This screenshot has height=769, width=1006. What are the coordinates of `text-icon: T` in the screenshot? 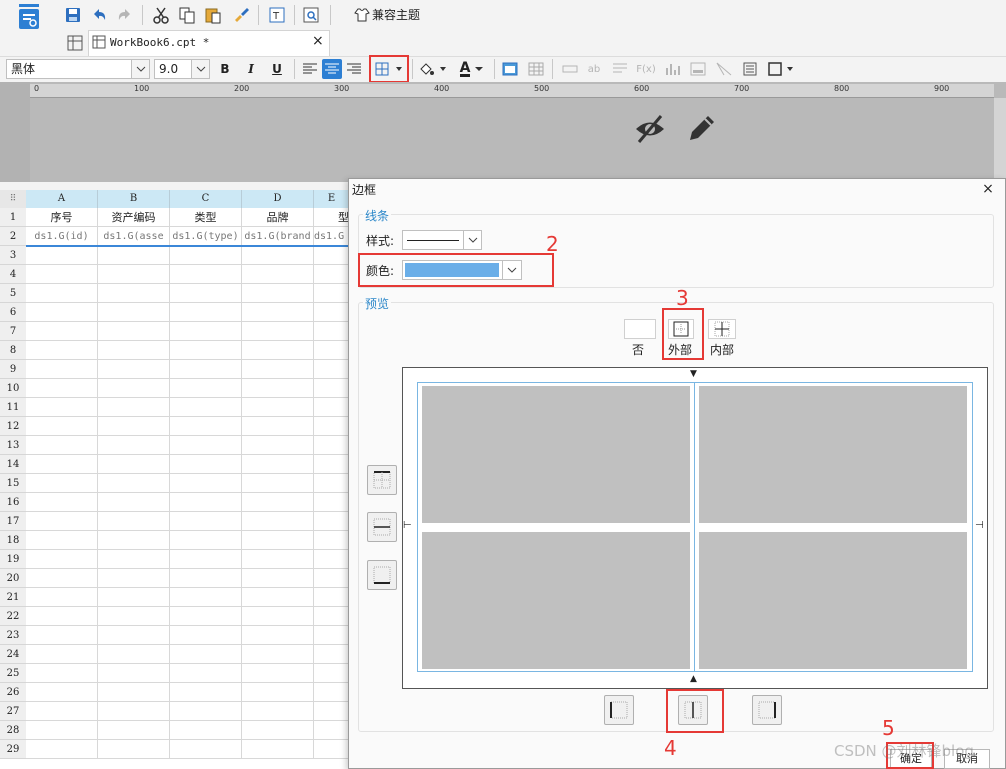 It's located at (277, 15).